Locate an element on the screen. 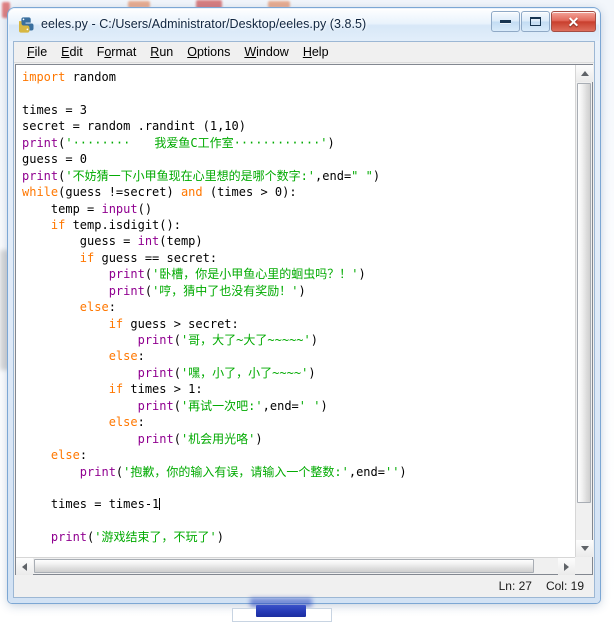  menu-item-File: File is located at coordinates (37, 52).